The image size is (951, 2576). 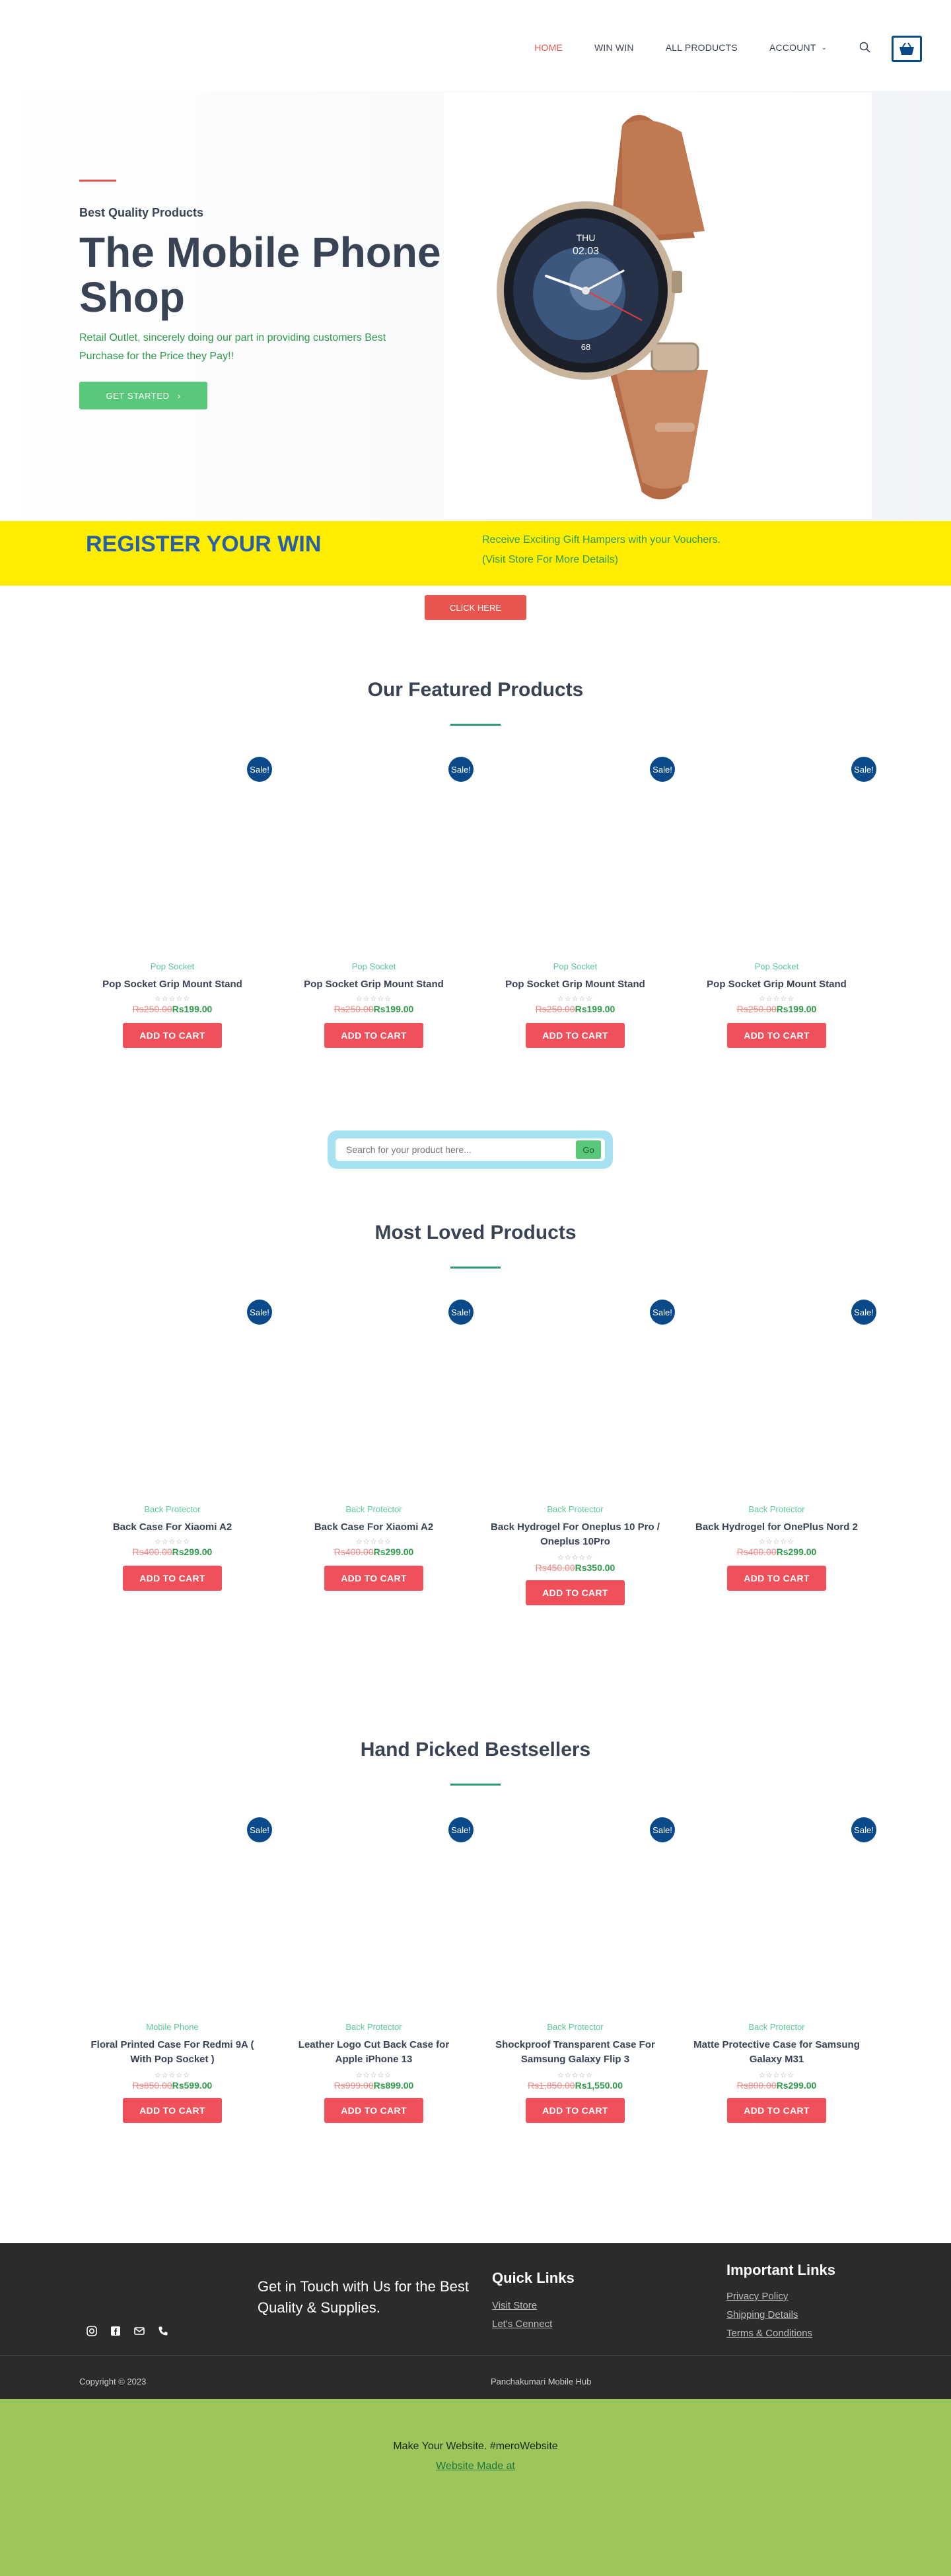 I want to click on bestsellers-underline, so click(x=475, y=1785).